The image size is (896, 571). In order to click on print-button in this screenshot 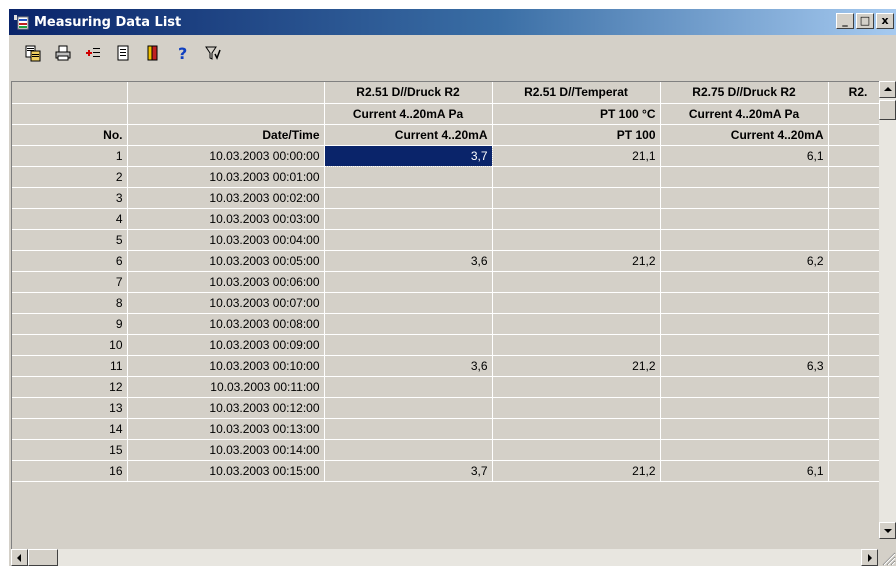, I will do `click(63, 53)`.